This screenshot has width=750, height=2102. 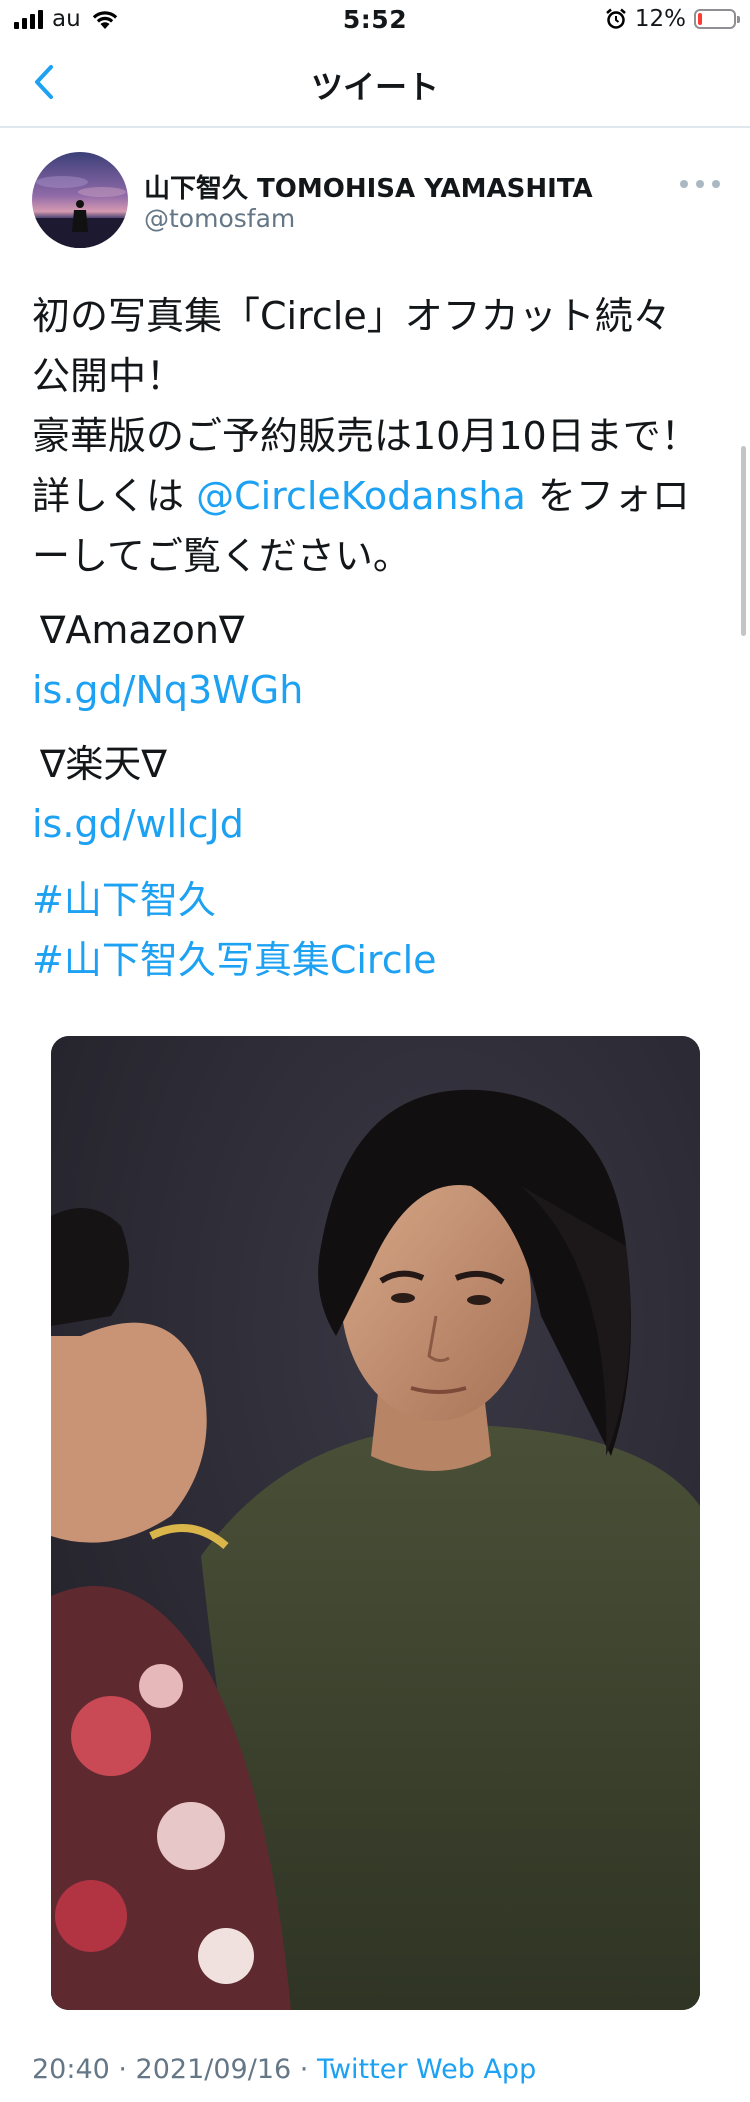 What do you see at coordinates (362, 960) in the screenshot?
I see `hashtag-link: #山下智久写真集Circle` at bounding box center [362, 960].